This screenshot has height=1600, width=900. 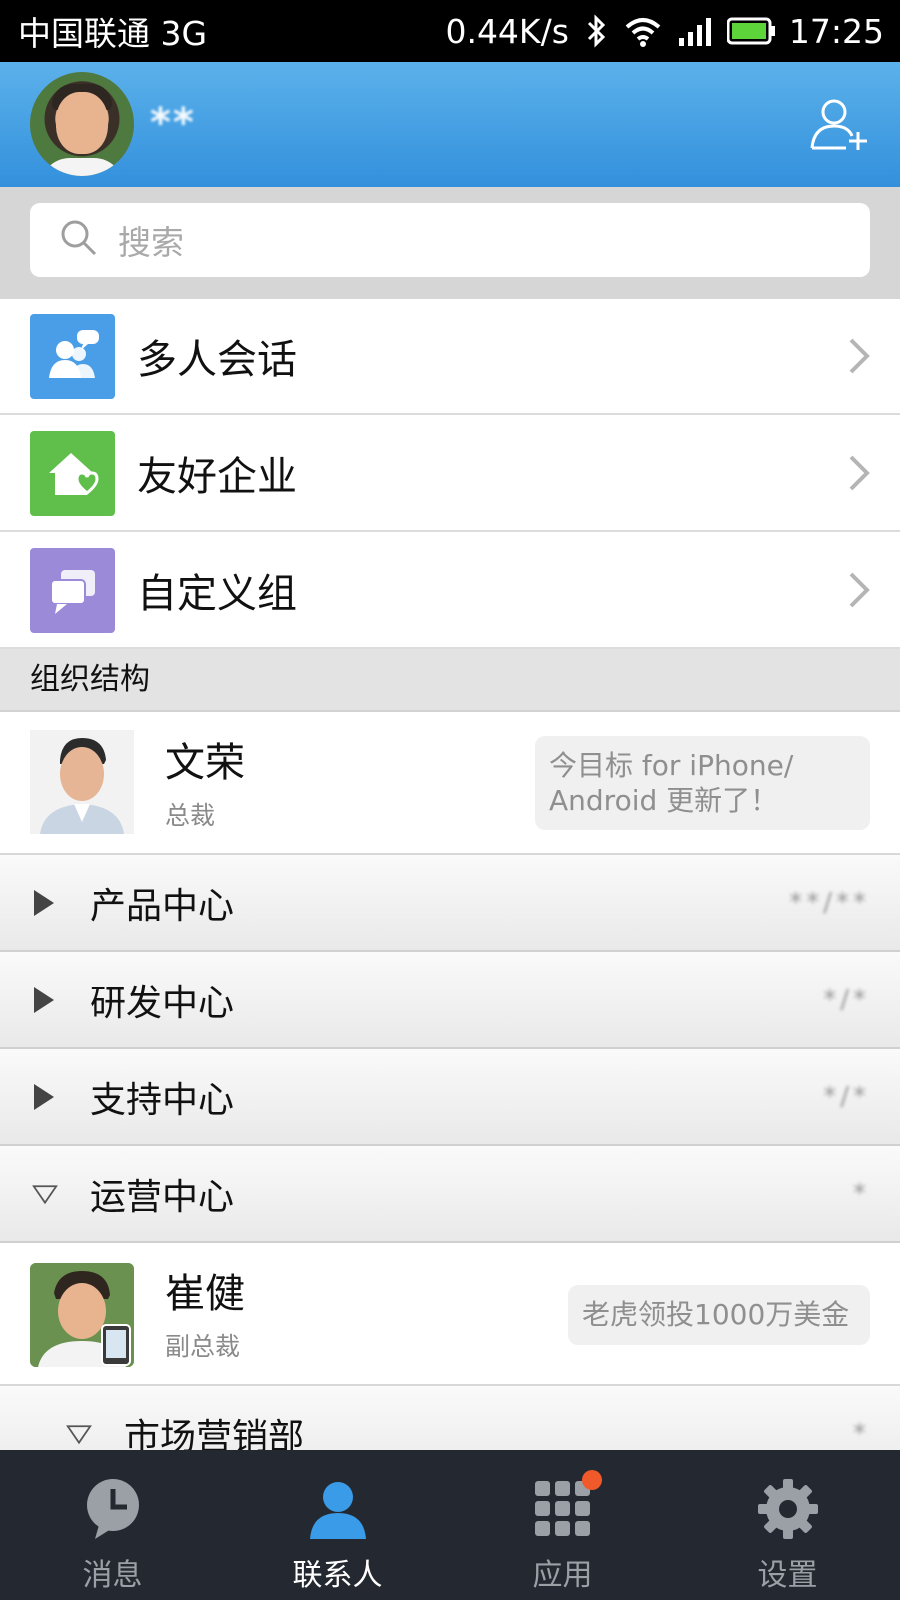 I want to click on dept-label: 研发中心, so click(x=162, y=1003).